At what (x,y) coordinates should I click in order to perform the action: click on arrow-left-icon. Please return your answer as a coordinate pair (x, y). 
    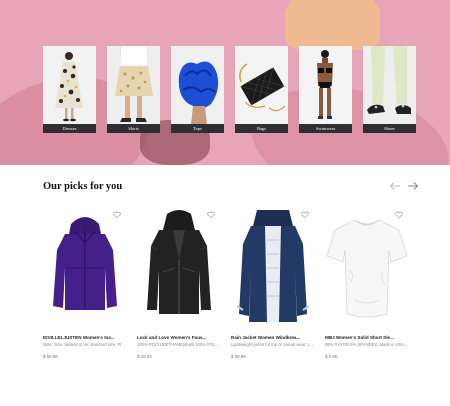
    Looking at the image, I should click on (395, 186).